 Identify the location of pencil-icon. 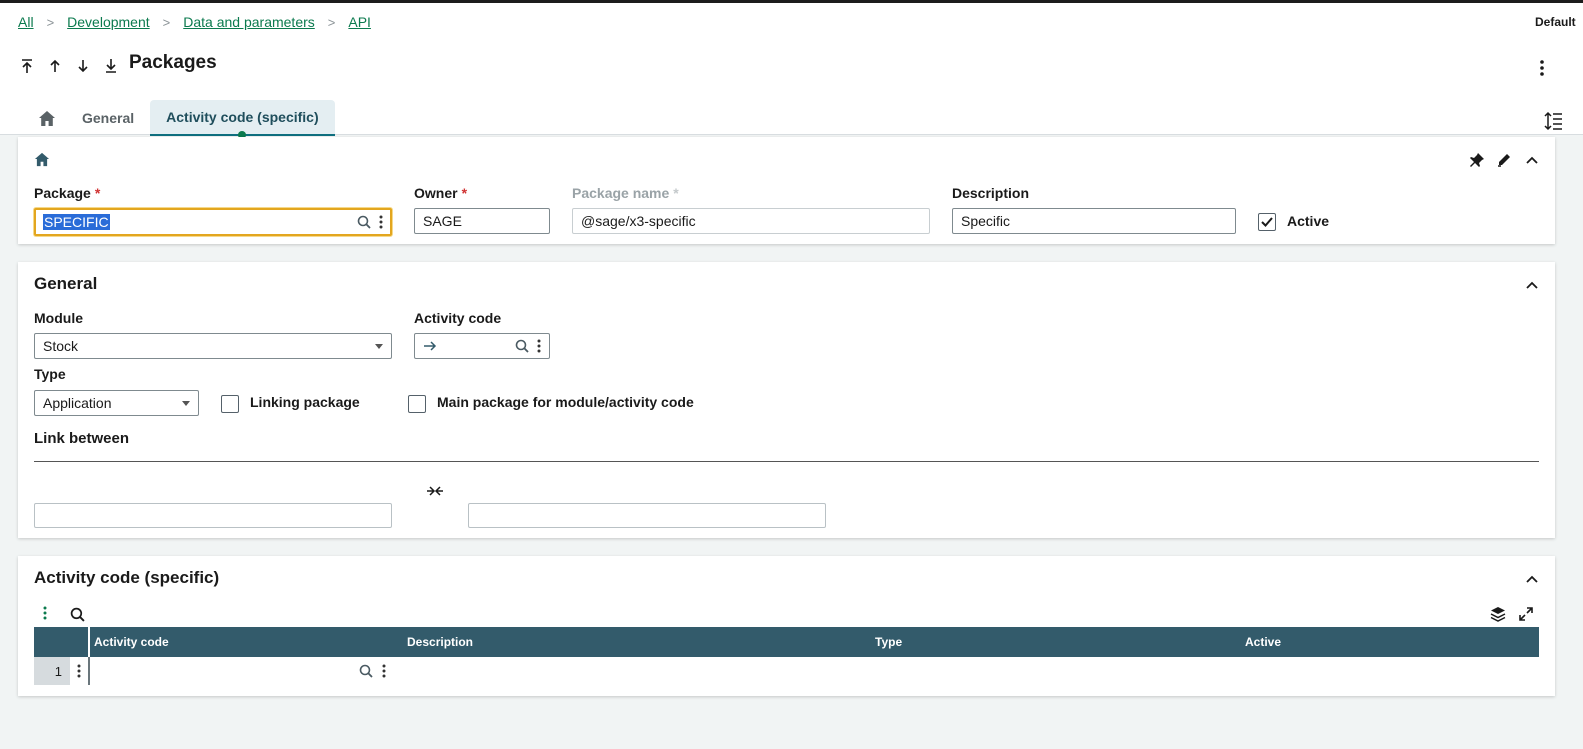
(1504, 160).